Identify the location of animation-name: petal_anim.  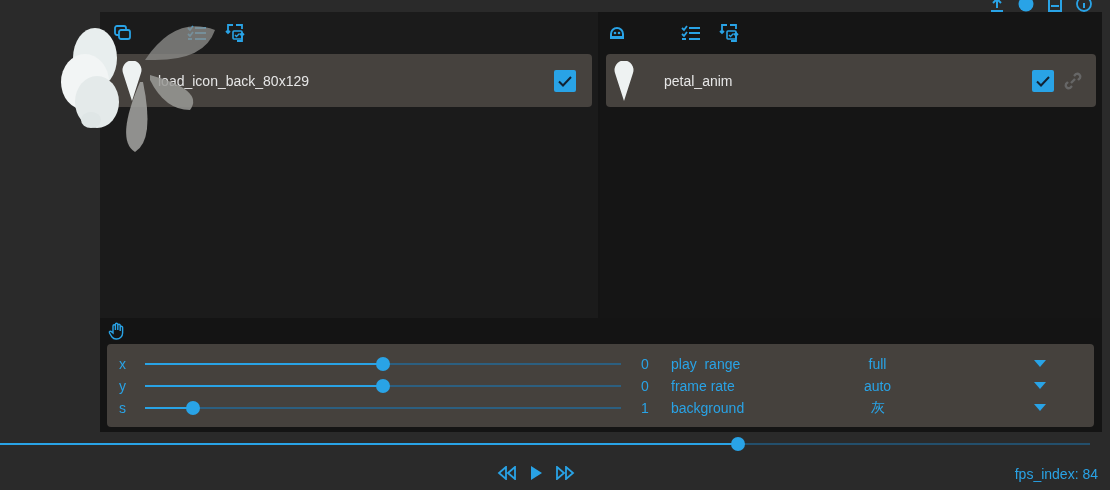
(699, 80).